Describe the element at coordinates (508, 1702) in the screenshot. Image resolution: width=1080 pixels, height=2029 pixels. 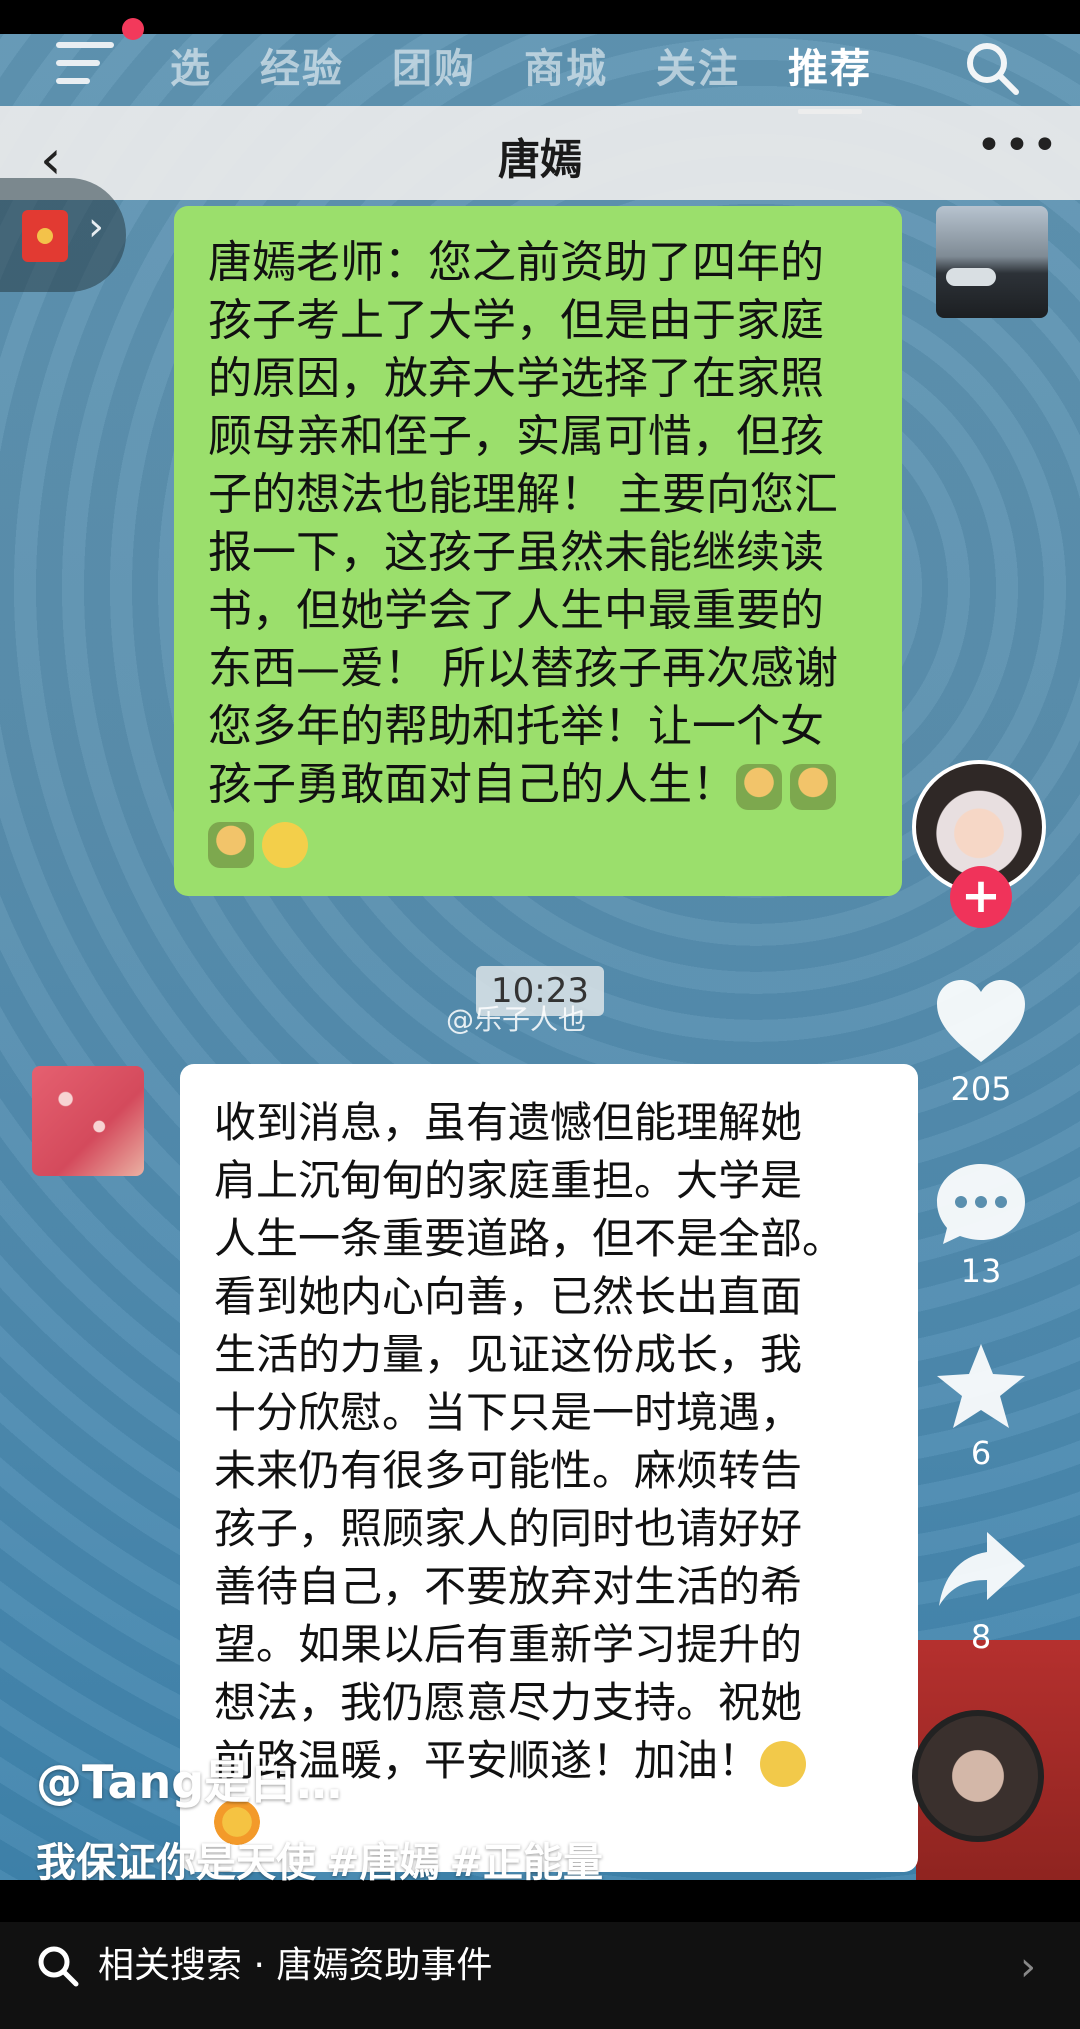
I see `message-line: 想法，我仍愿意尽力支持。祝她` at that location.